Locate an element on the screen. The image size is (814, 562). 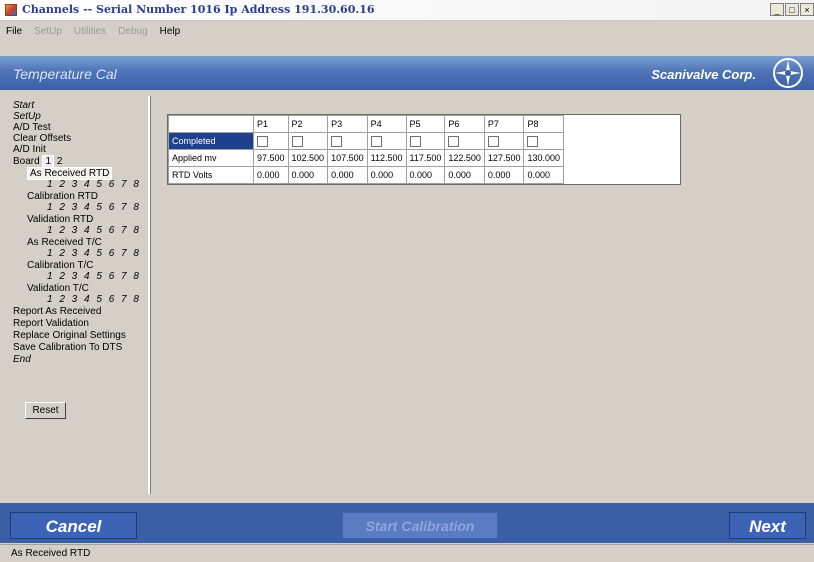
corner-header is located at coordinates (211, 124).